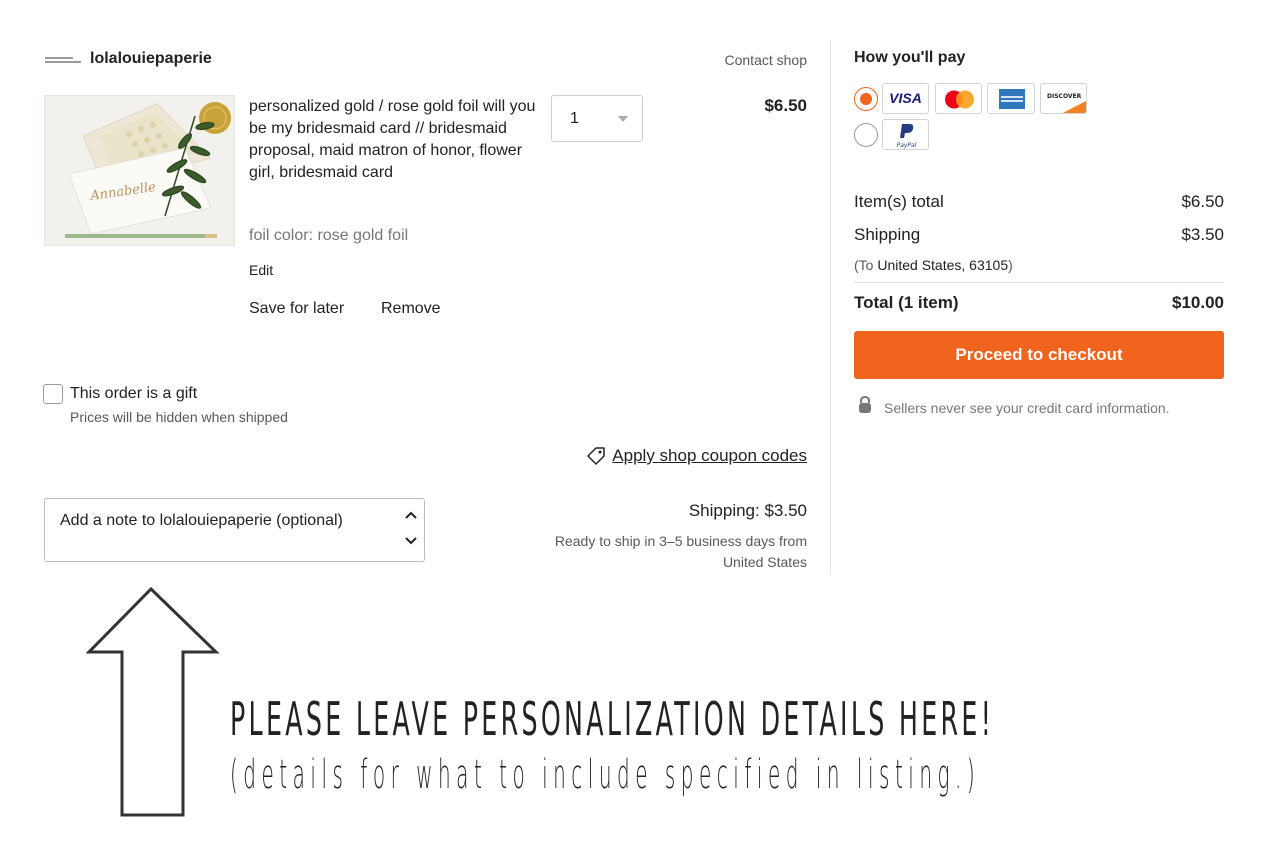 This screenshot has width=1279, height=854. I want to click on lock-icon, so click(865, 407).